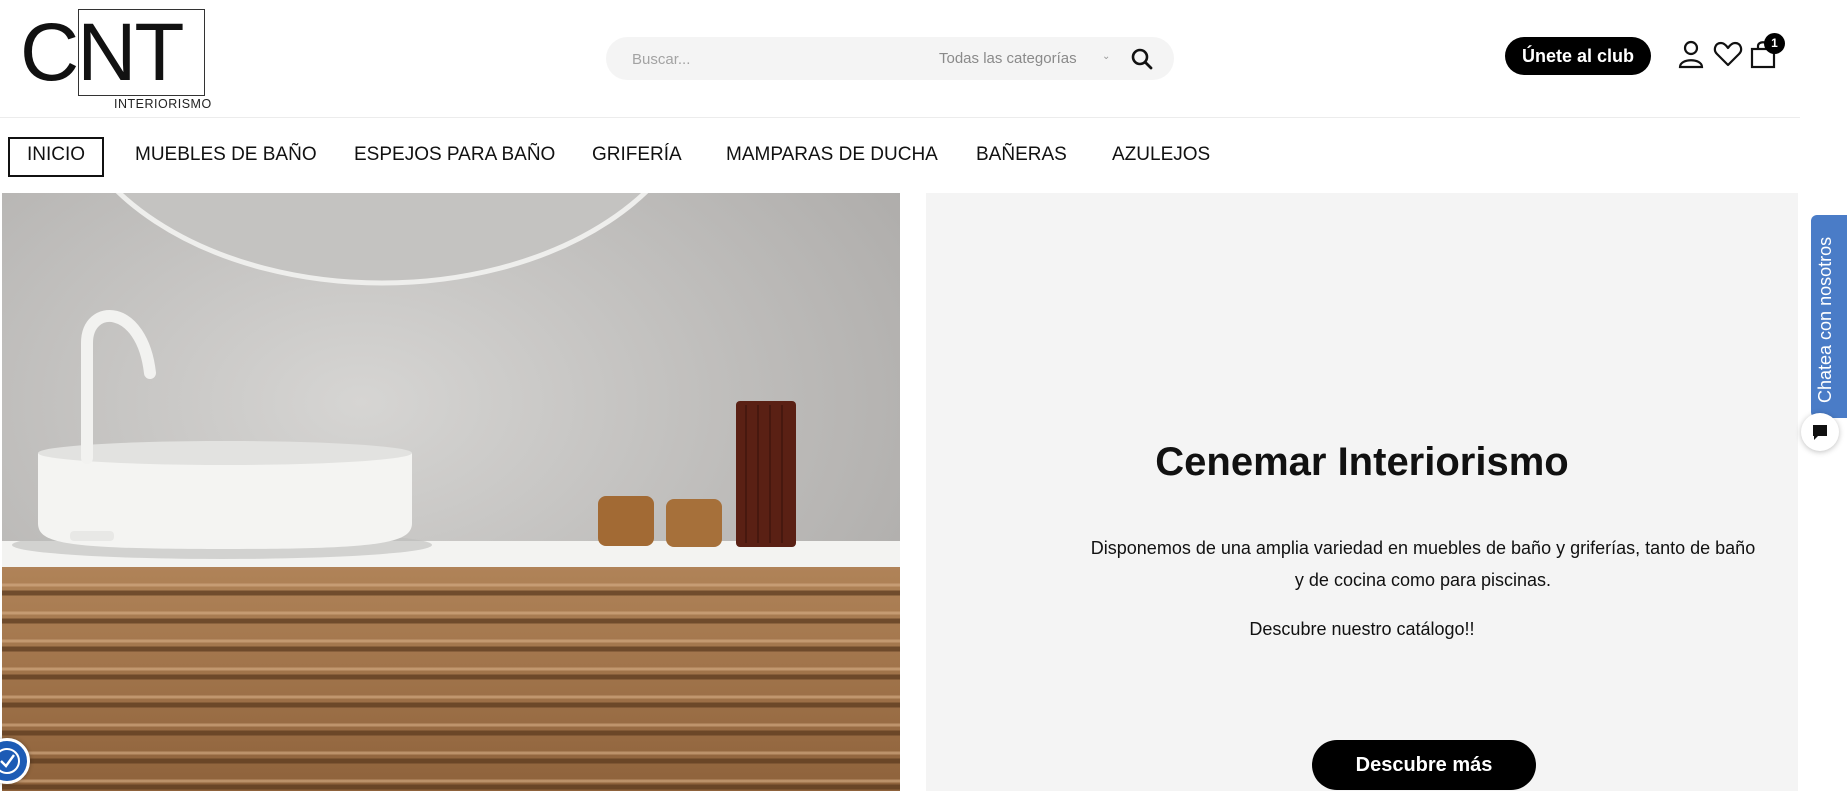 The height and width of the screenshot is (791, 1847). I want to click on logo-letters: CNT, so click(102, 52).